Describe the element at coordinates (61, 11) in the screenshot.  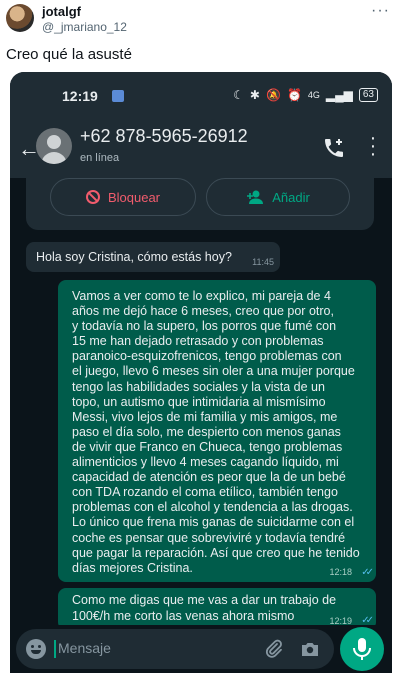
I see `display-name: jotalgf` at that location.